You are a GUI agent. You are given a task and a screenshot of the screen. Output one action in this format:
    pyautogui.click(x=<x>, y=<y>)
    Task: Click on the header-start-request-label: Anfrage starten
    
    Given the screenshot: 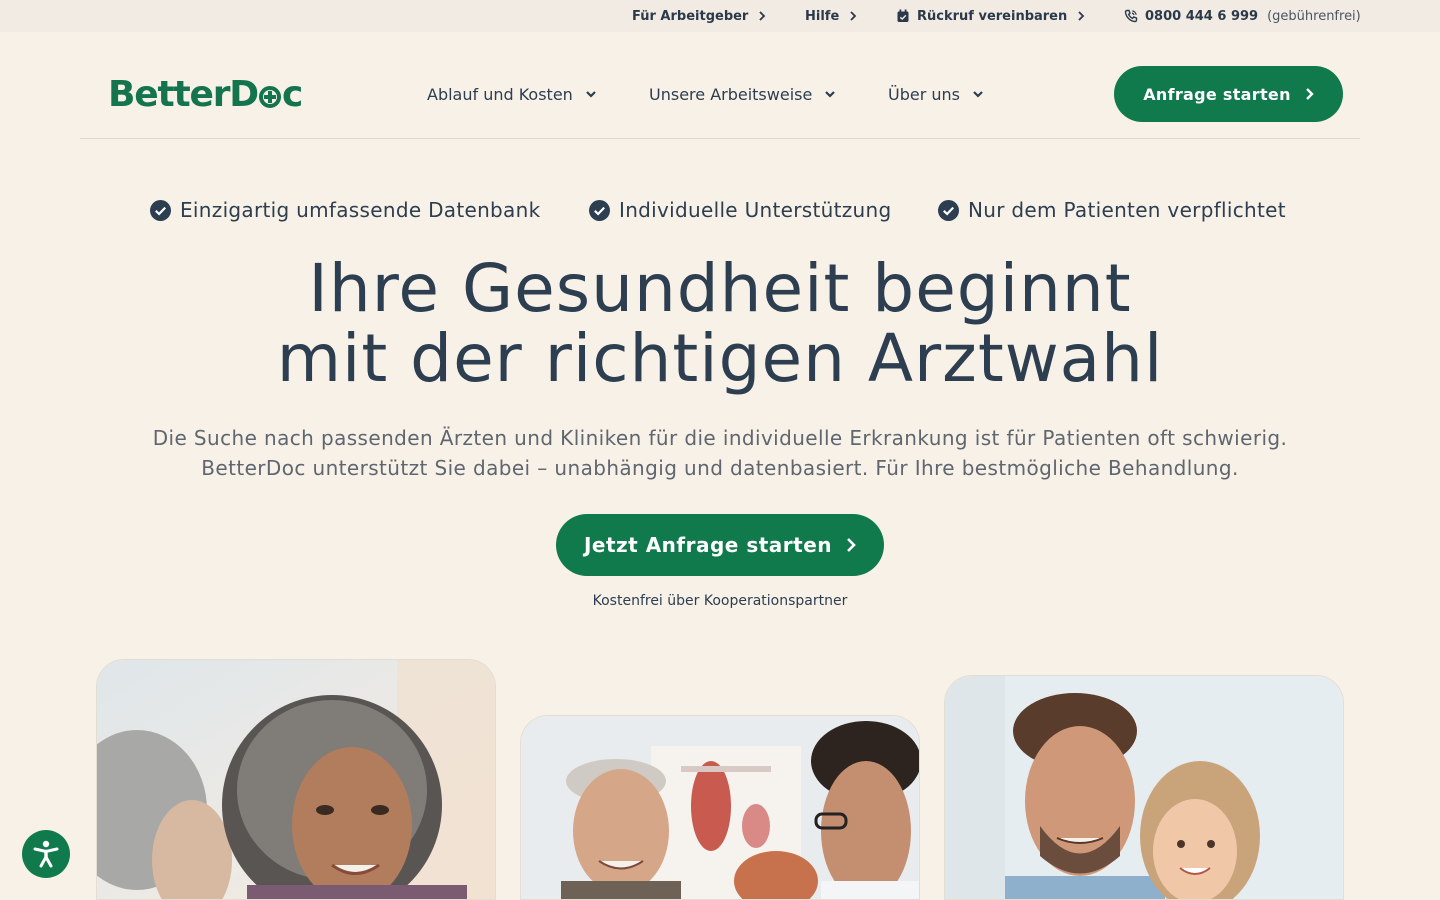 What is the action you would take?
    pyautogui.click(x=1217, y=94)
    